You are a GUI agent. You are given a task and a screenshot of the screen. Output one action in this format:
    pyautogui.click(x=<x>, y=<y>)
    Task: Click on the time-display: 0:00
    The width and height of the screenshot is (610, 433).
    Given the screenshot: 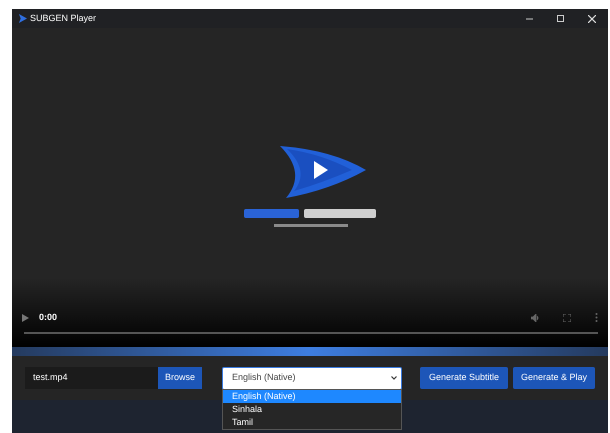 What is the action you would take?
    pyautogui.click(x=48, y=317)
    